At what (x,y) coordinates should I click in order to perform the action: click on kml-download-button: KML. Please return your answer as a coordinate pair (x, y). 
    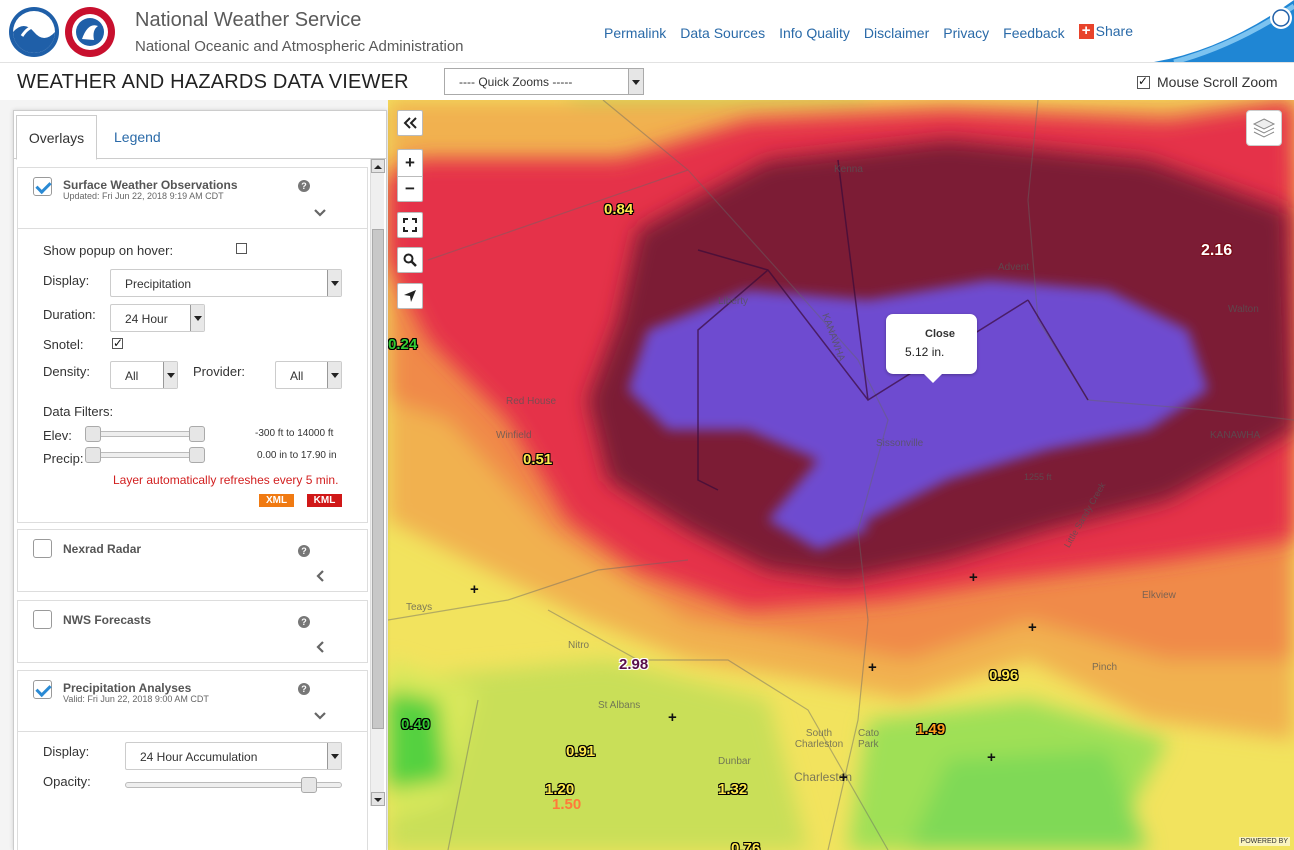
    Looking at the image, I should click on (324, 500).